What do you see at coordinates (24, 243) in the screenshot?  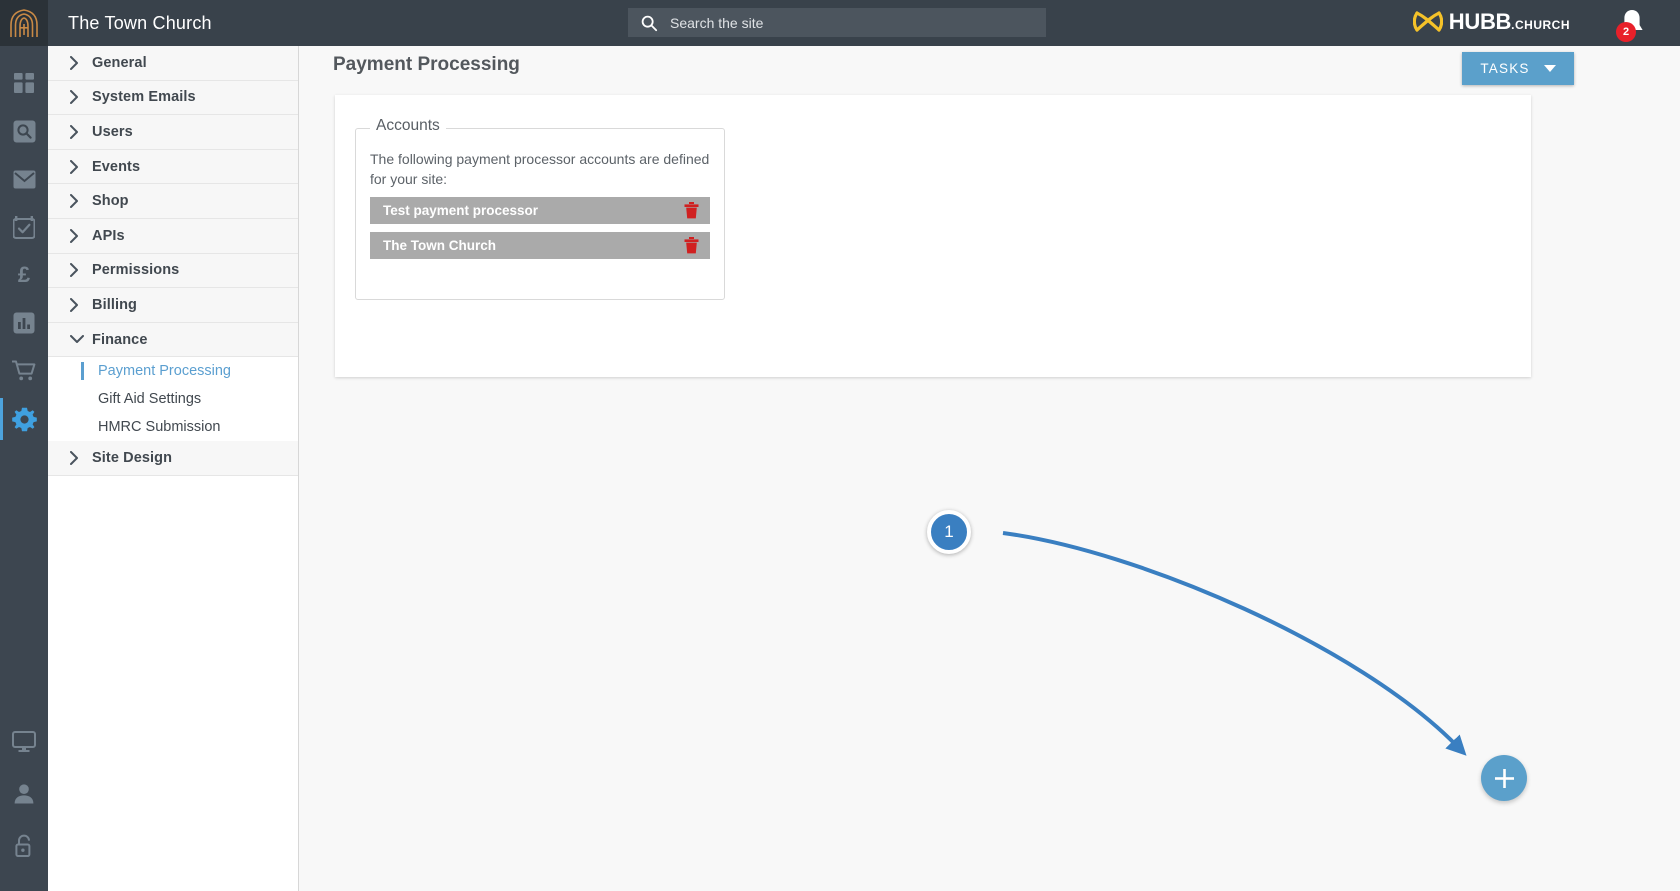 I see `icon-rail-top: £` at bounding box center [24, 243].